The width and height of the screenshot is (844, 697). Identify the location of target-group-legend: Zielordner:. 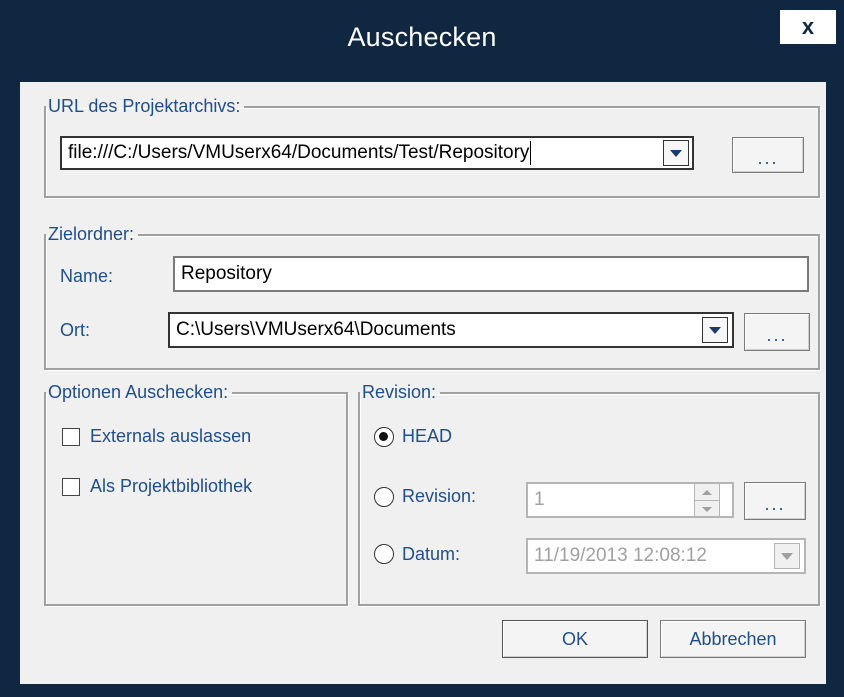
(91, 234).